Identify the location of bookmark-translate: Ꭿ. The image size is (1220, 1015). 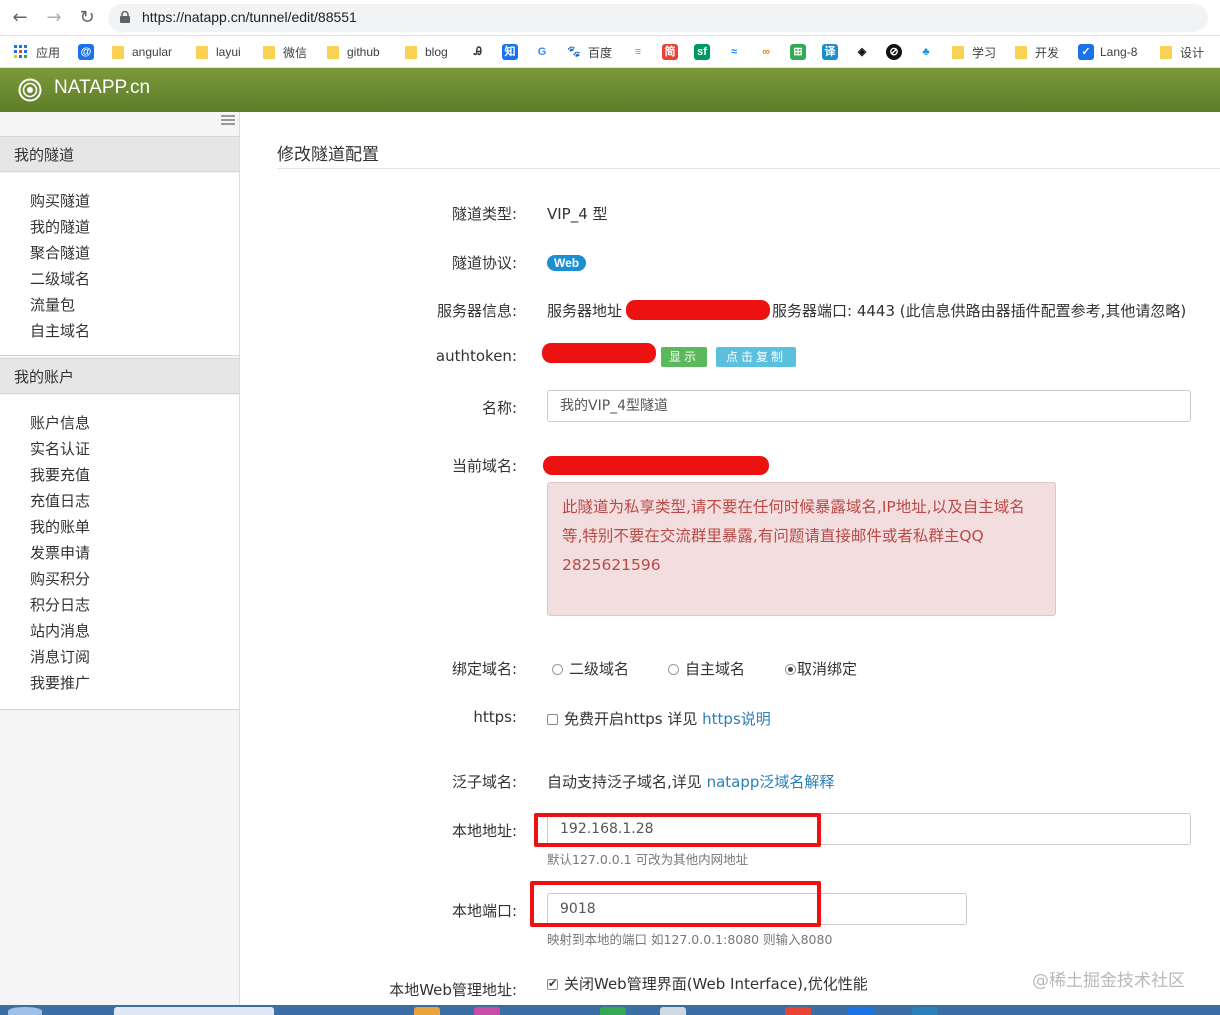
(481, 52).